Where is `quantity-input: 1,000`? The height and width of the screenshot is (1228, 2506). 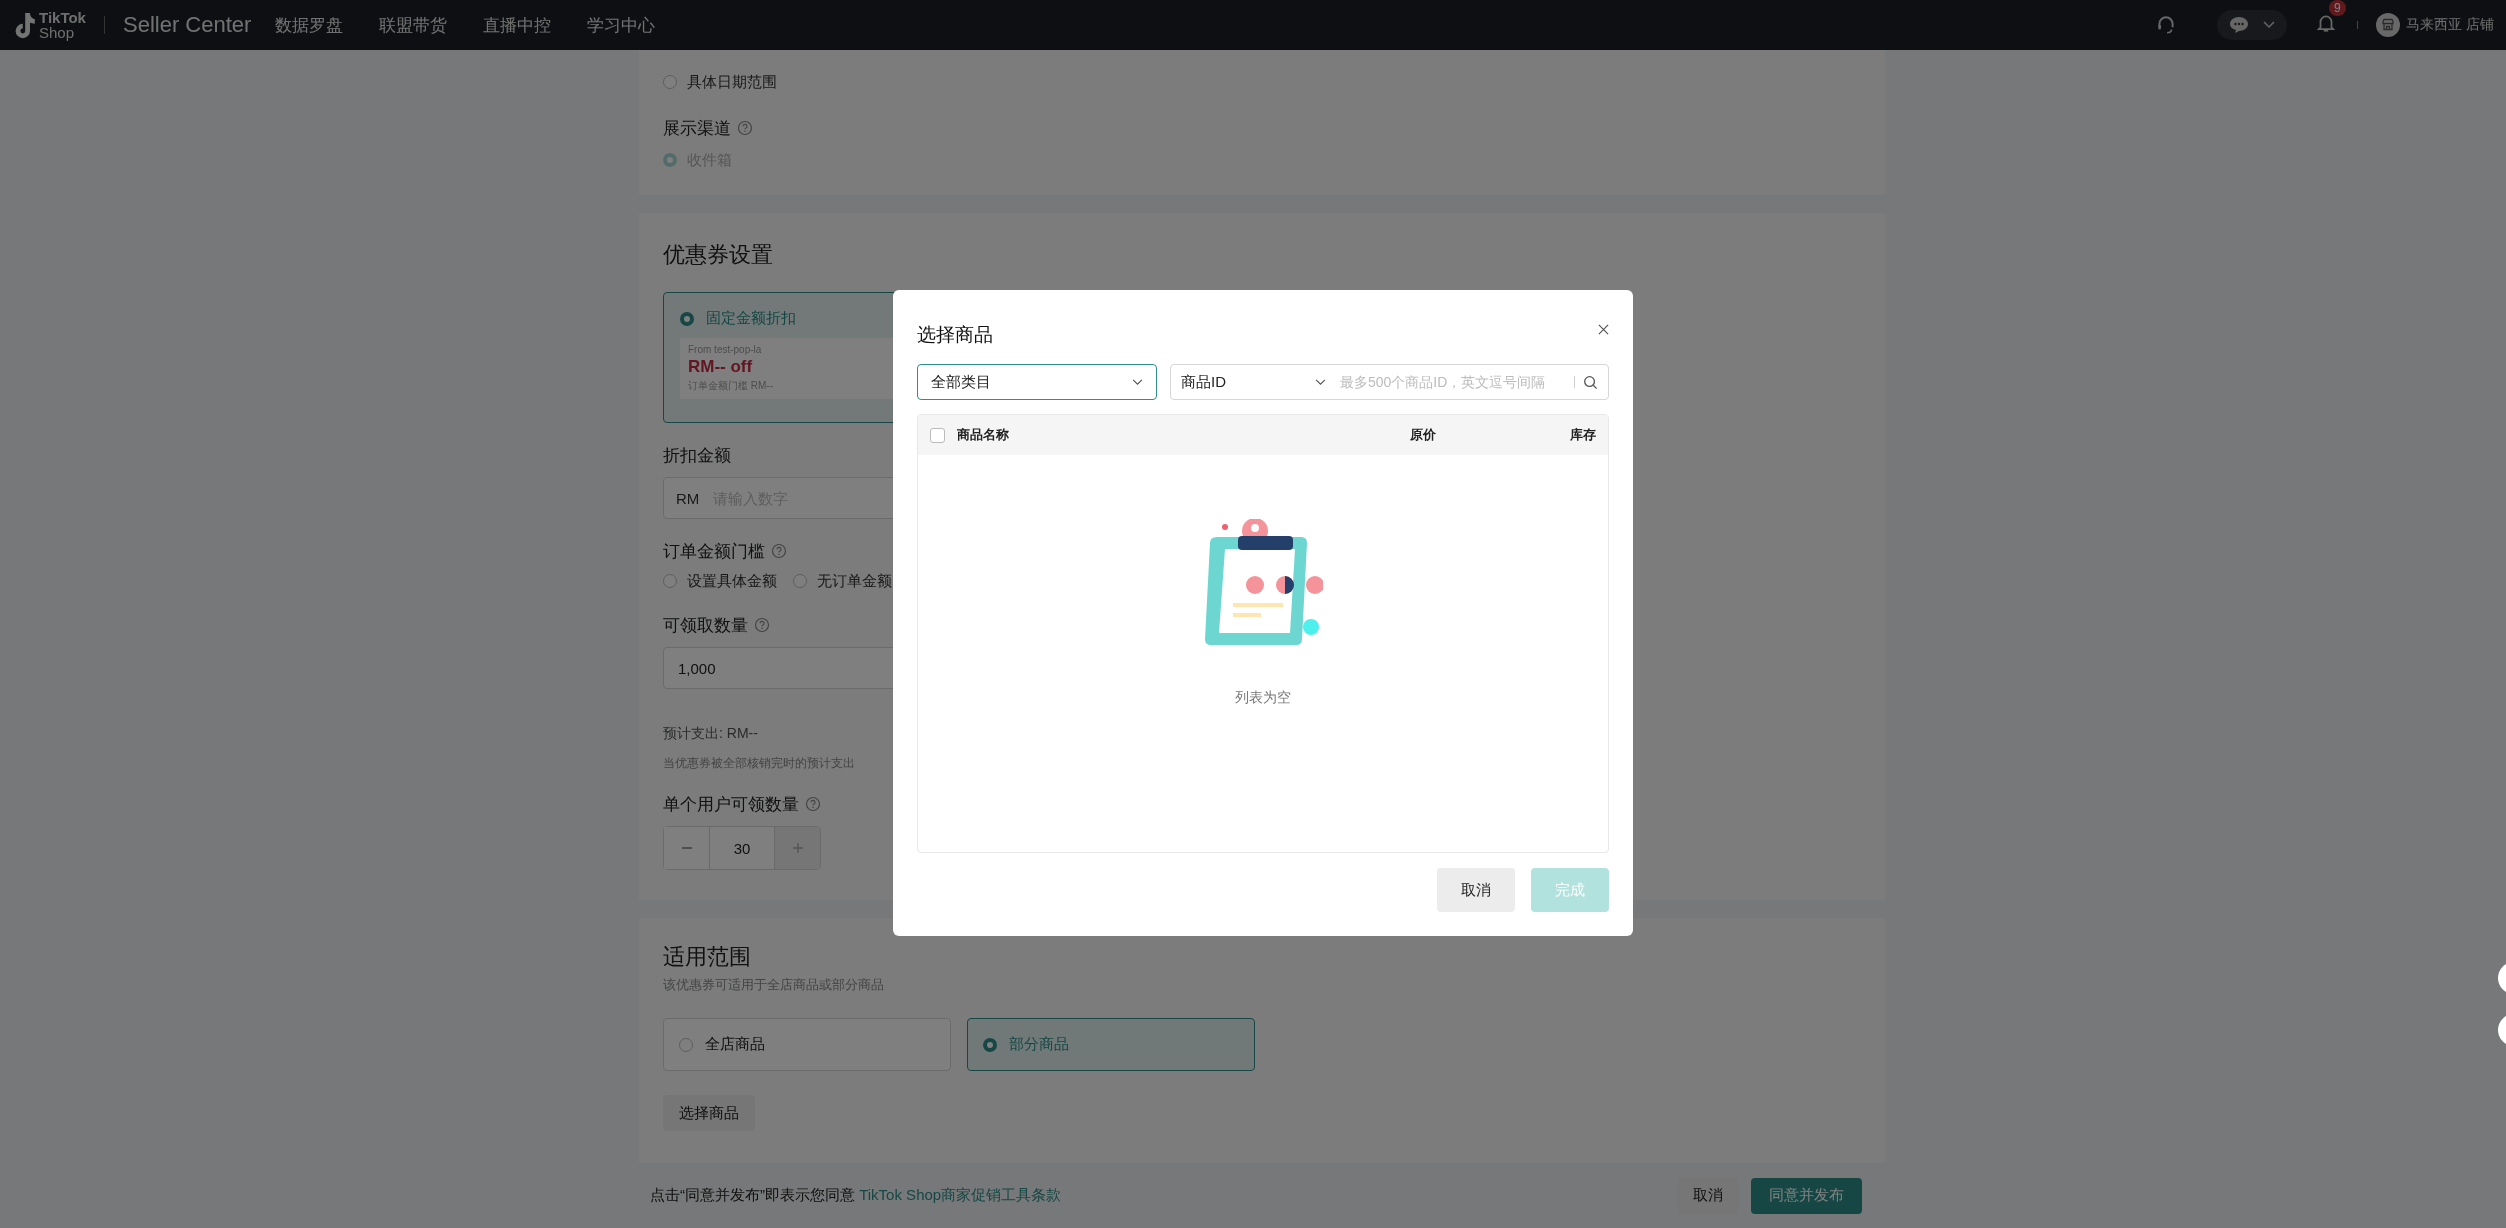 quantity-input: 1,000 is located at coordinates (963, 668).